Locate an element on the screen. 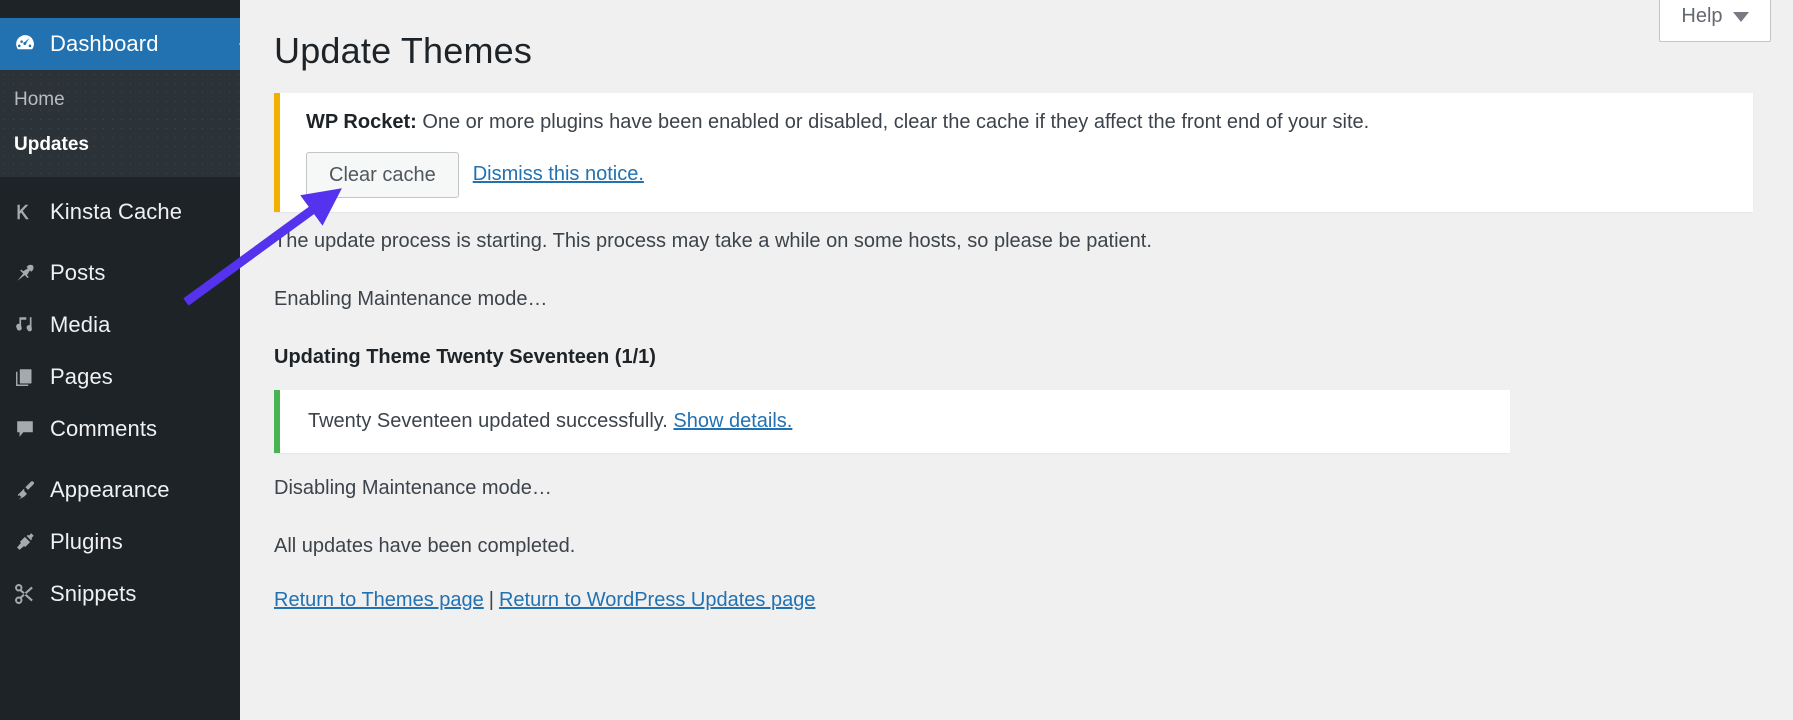  show-details-link: Show details. is located at coordinates (732, 421).